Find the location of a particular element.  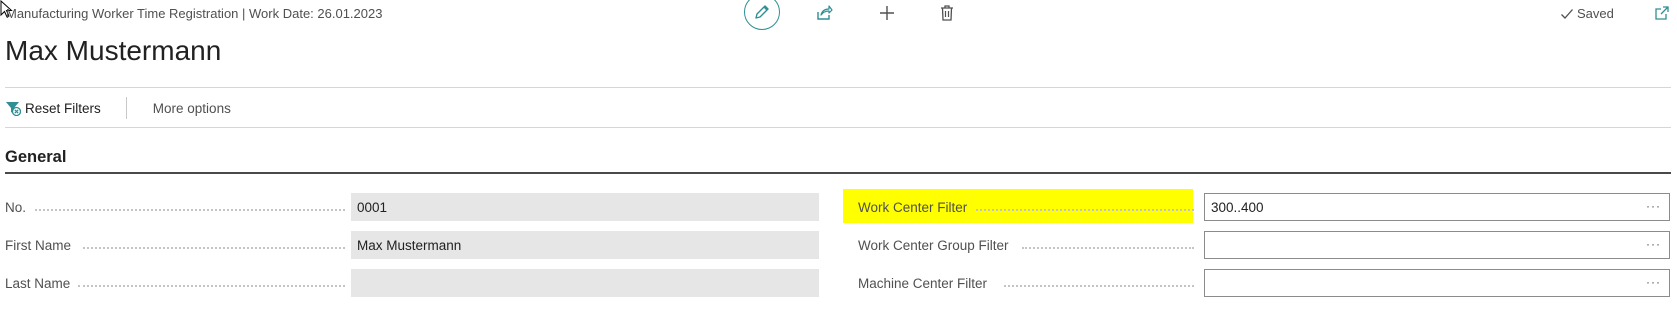

section-underline is located at coordinates (838, 173).